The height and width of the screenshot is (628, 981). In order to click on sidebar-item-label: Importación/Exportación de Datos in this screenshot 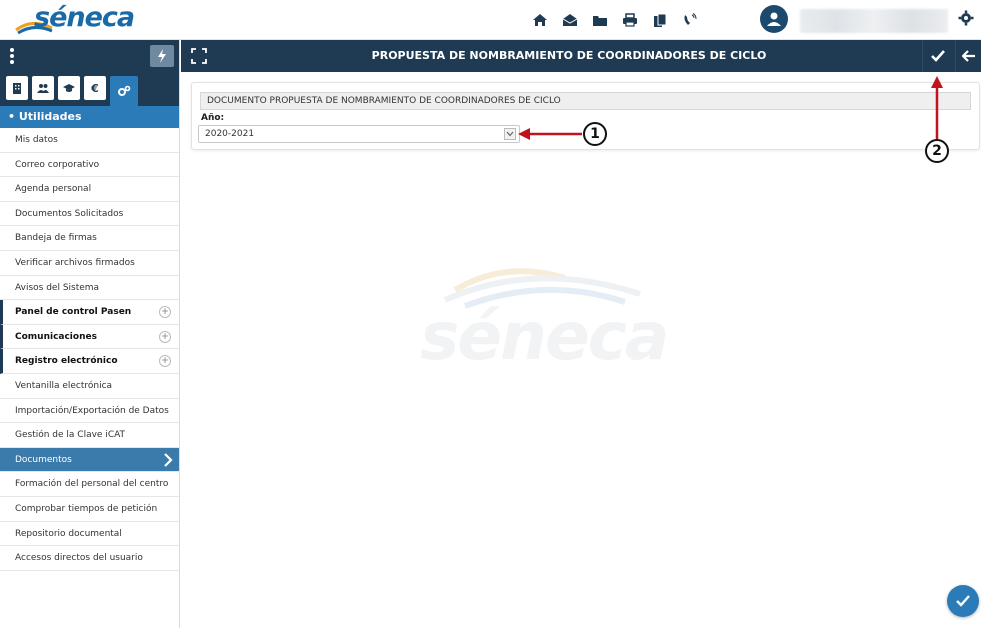, I will do `click(92, 410)`.